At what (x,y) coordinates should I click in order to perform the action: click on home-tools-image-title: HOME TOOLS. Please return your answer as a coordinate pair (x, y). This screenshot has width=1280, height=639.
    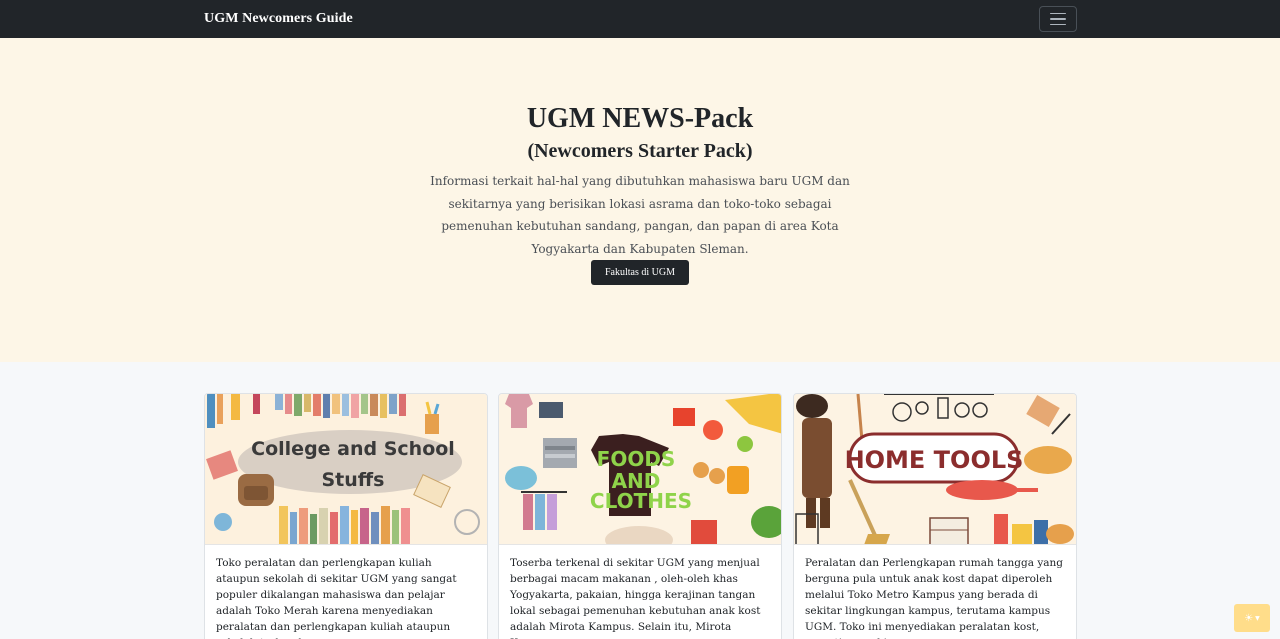
    Looking at the image, I should click on (934, 460).